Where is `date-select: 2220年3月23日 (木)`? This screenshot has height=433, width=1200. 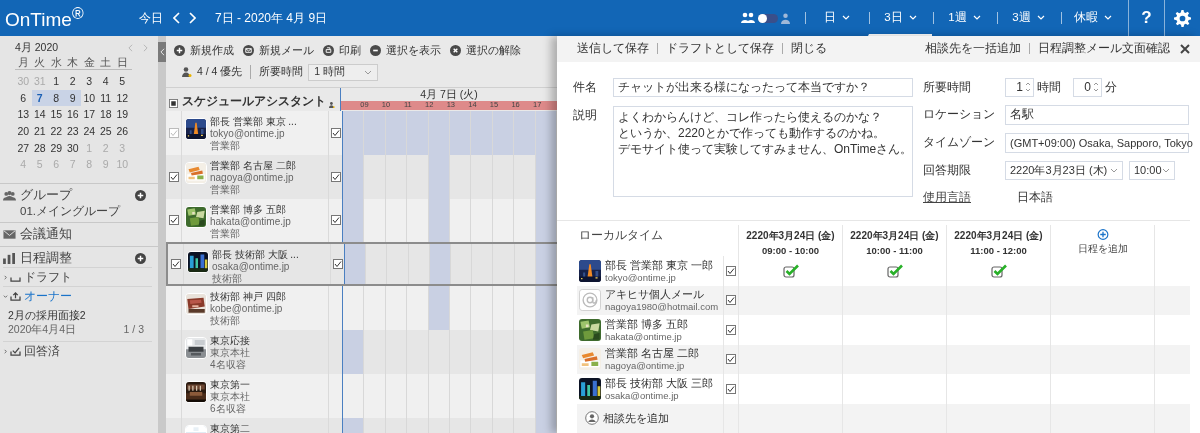 date-select: 2220年3月23日 (木) is located at coordinates (1064, 170).